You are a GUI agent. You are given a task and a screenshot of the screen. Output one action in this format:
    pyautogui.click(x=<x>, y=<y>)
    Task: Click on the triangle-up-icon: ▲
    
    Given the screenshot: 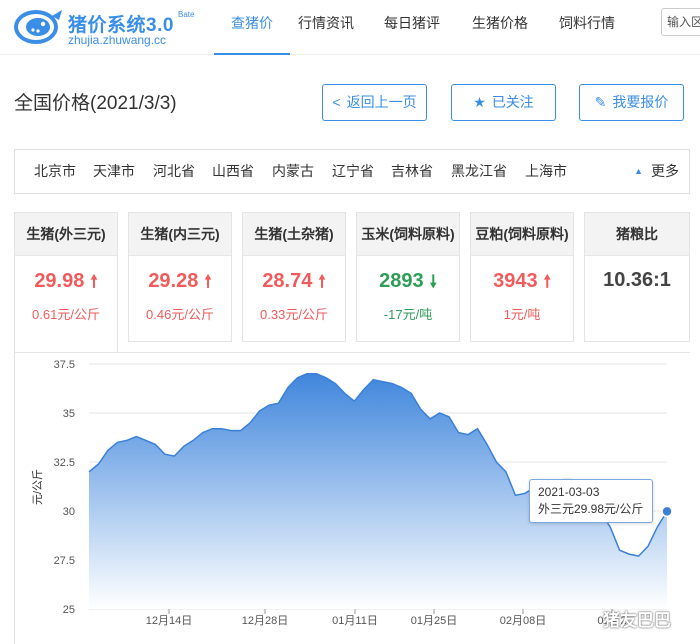 What is the action you would take?
    pyautogui.click(x=638, y=171)
    